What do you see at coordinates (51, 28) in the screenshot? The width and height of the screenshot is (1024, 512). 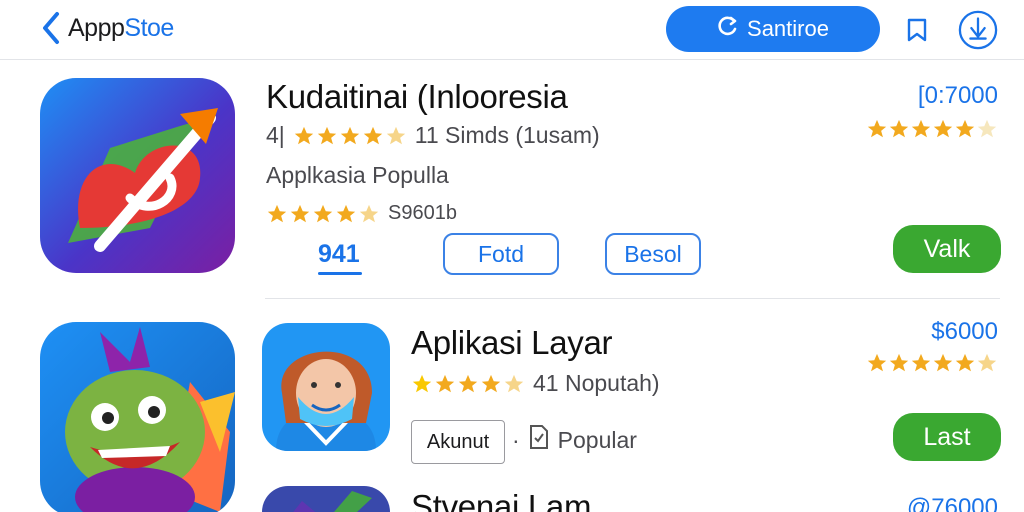 I see `chevron-left-icon` at bounding box center [51, 28].